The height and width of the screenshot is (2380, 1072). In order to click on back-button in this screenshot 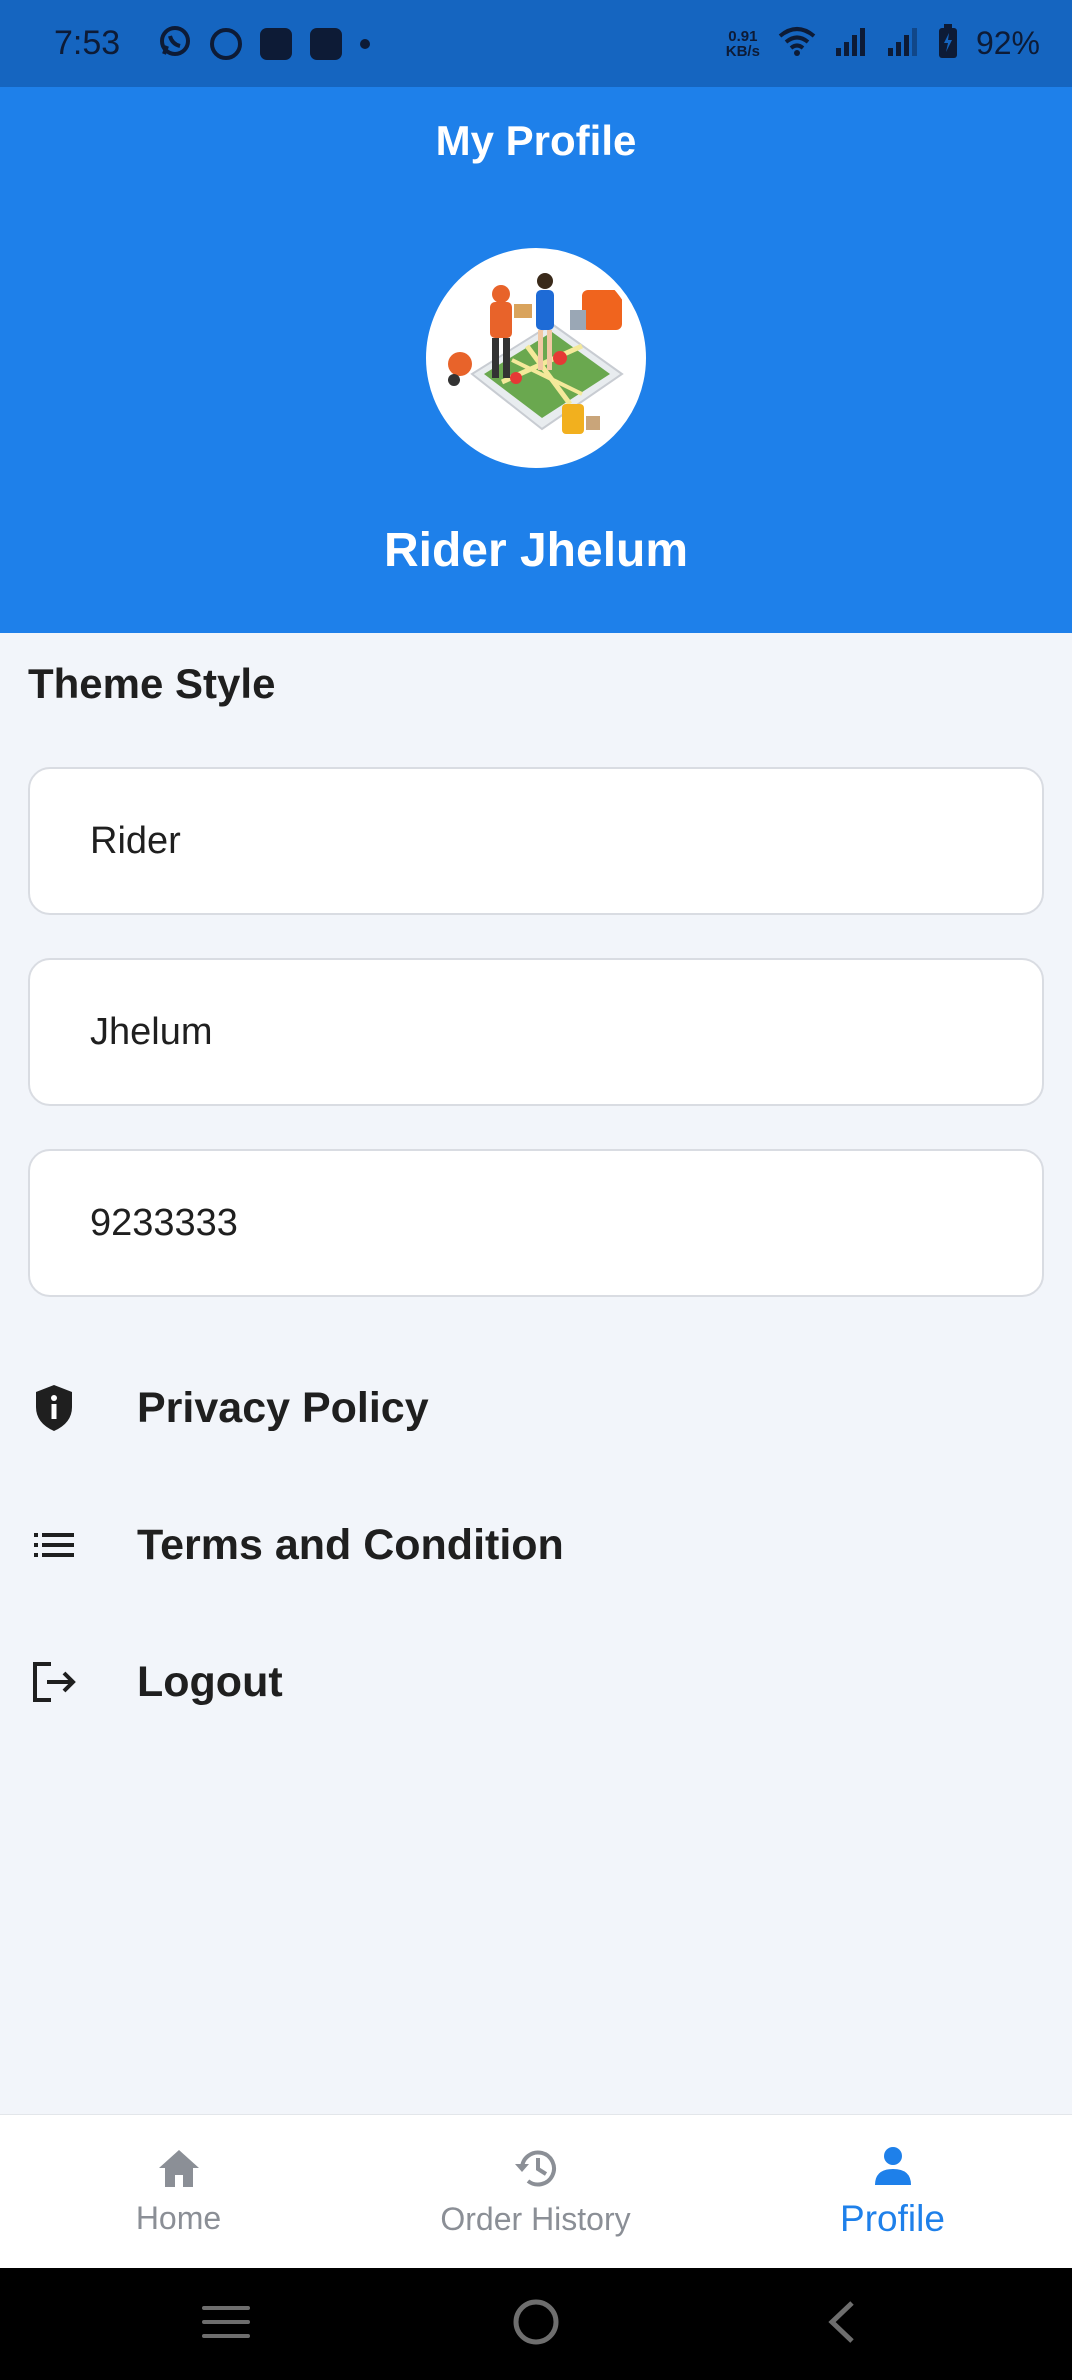, I will do `click(842, 2324)`.